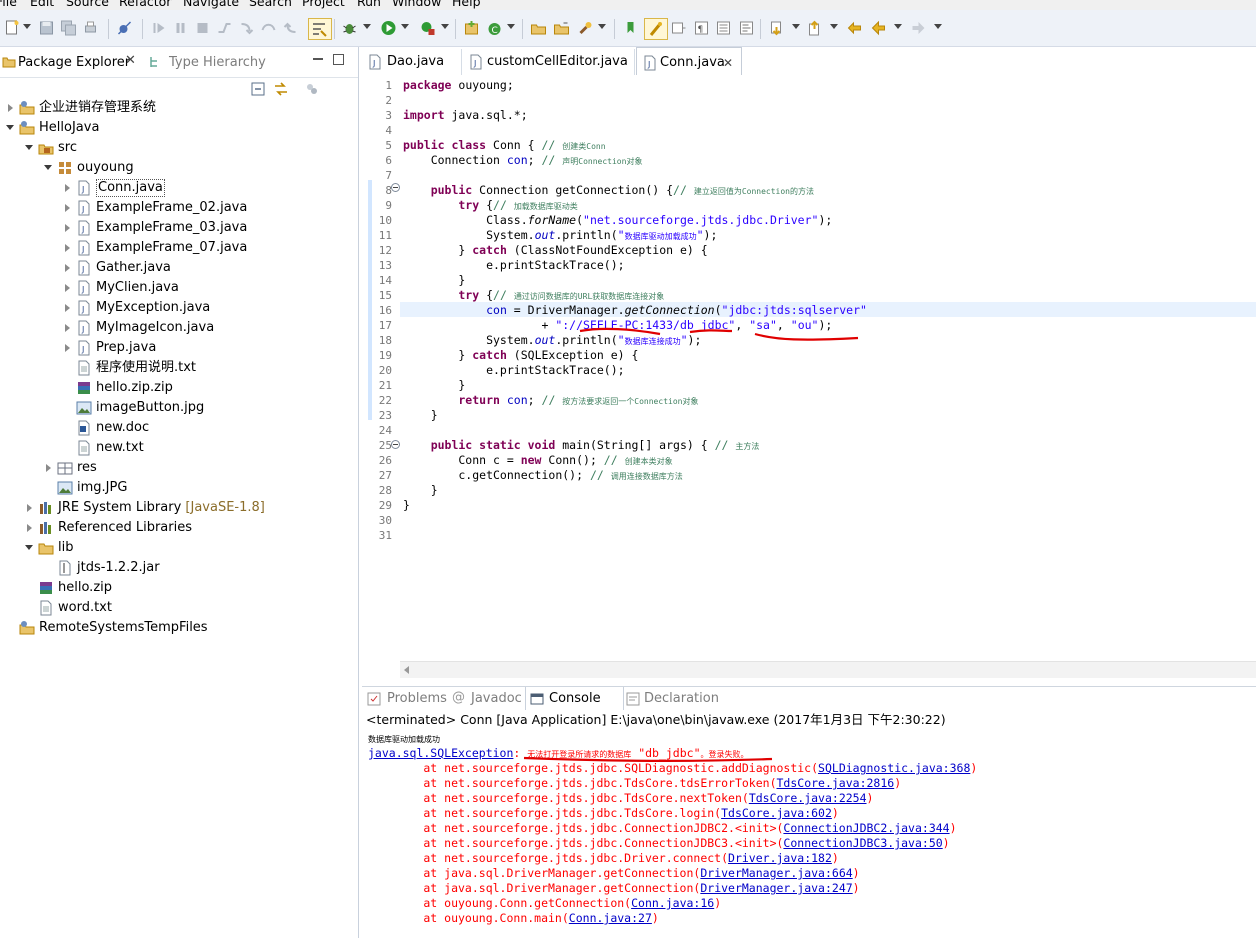 This screenshot has width=1256, height=938. What do you see at coordinates (27, 26) in the screenshot?
I see `new-dropdown-icon` at bounding box center [27, 26].